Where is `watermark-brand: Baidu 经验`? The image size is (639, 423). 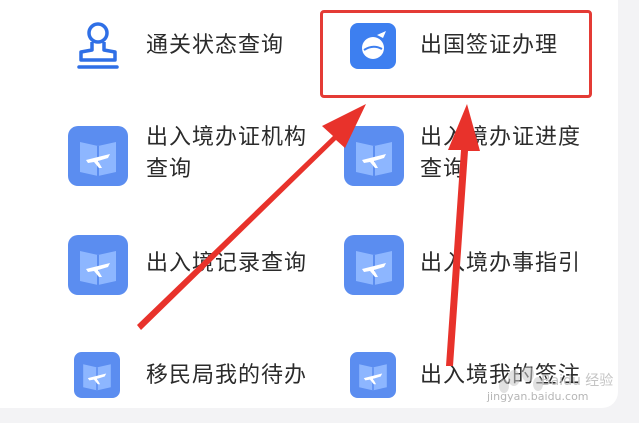
watermark-brand: Baidu 经验 is located at coordinates (577, 381).